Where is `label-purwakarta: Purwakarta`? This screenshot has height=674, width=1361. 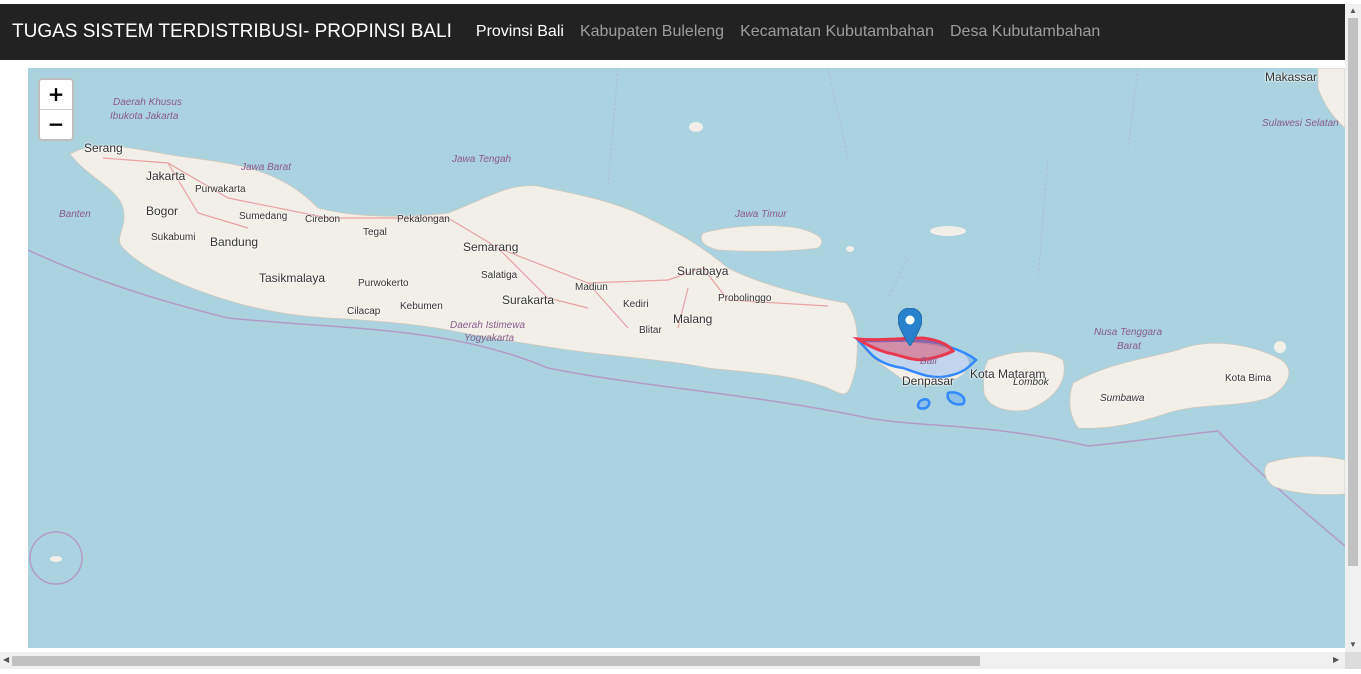 label-purwakarta: Purwakarta is located at coordinates (220, 189).